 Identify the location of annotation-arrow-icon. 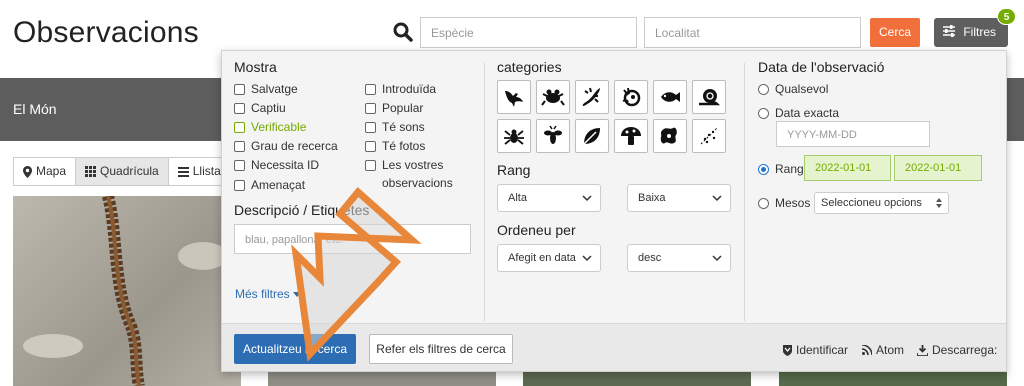
(356, 274).